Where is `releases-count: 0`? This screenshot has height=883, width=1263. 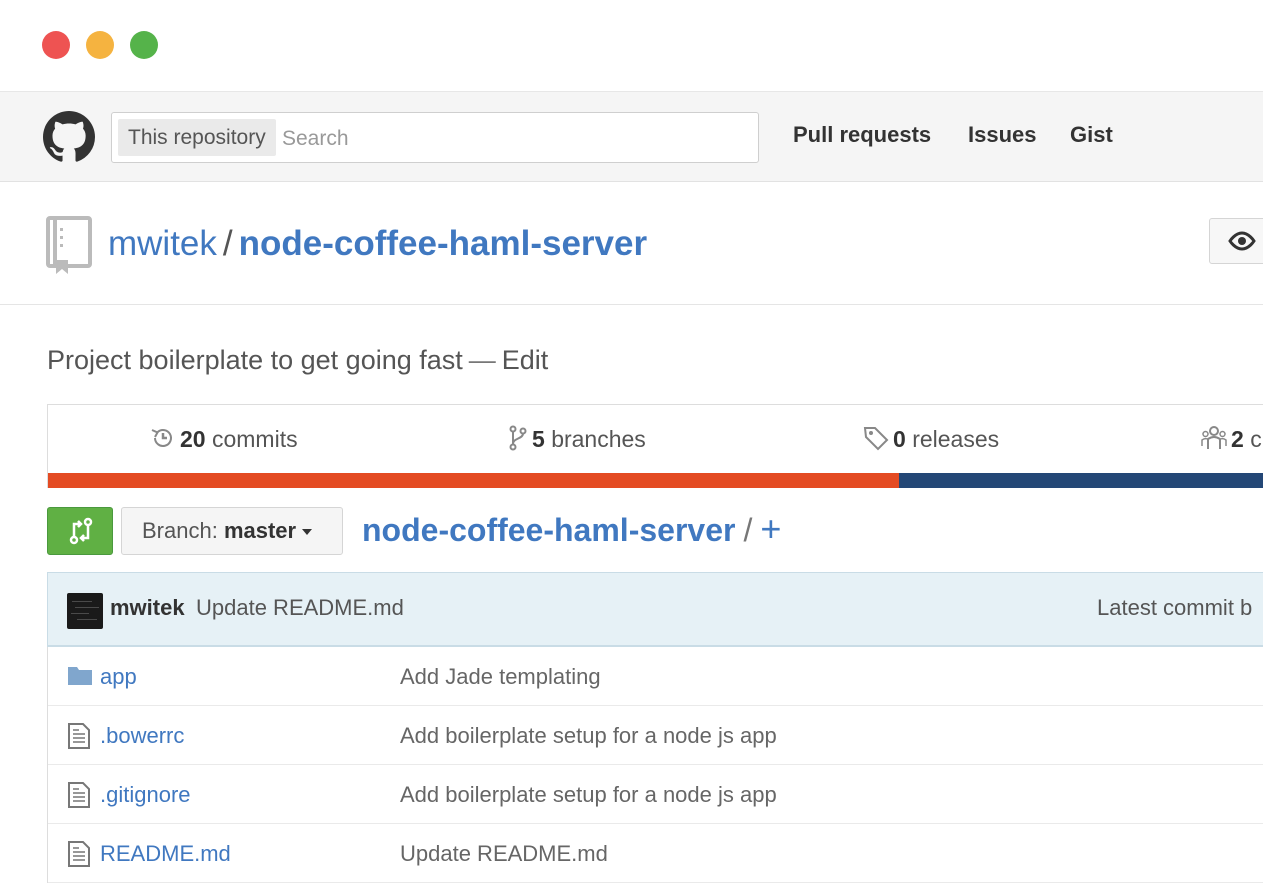 releases-count: 0 is located at coordinates (899, 439).